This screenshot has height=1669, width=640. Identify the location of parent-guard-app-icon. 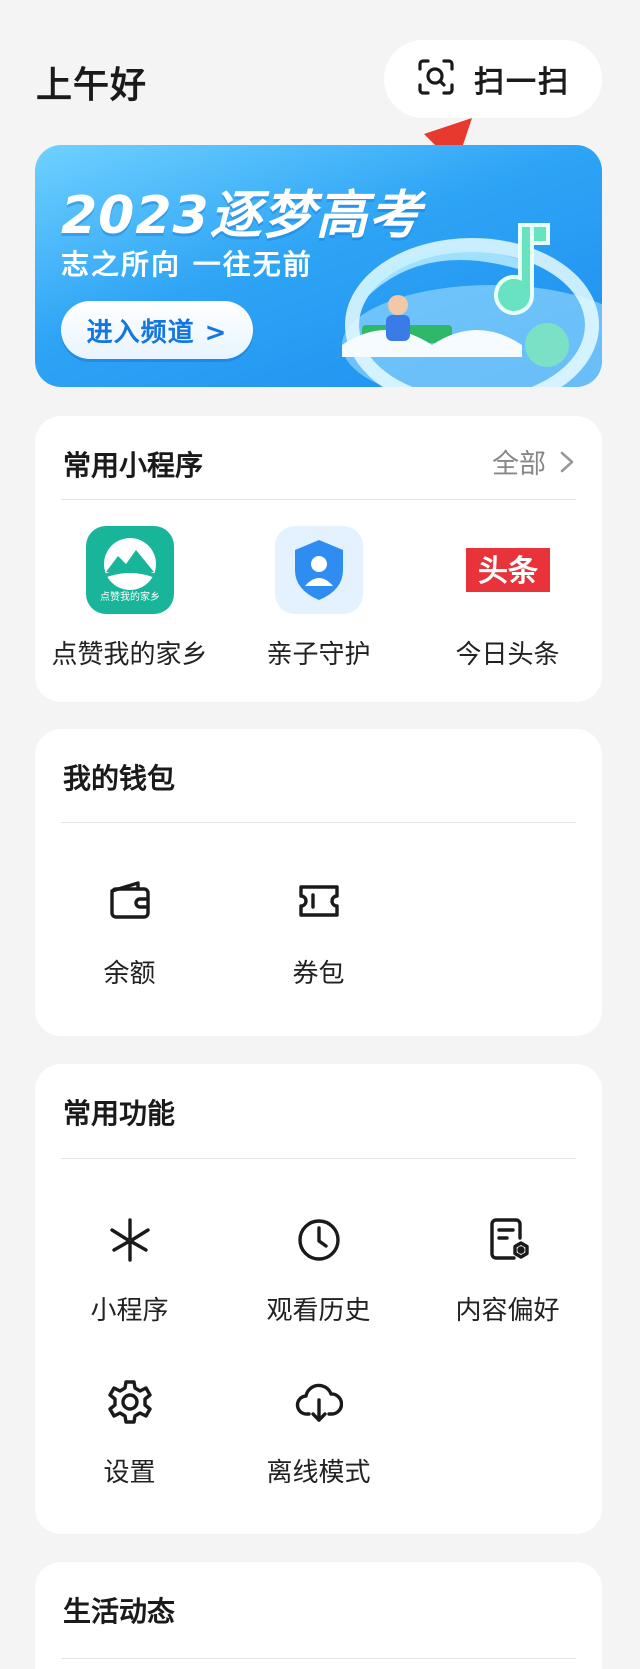
(318, 570).